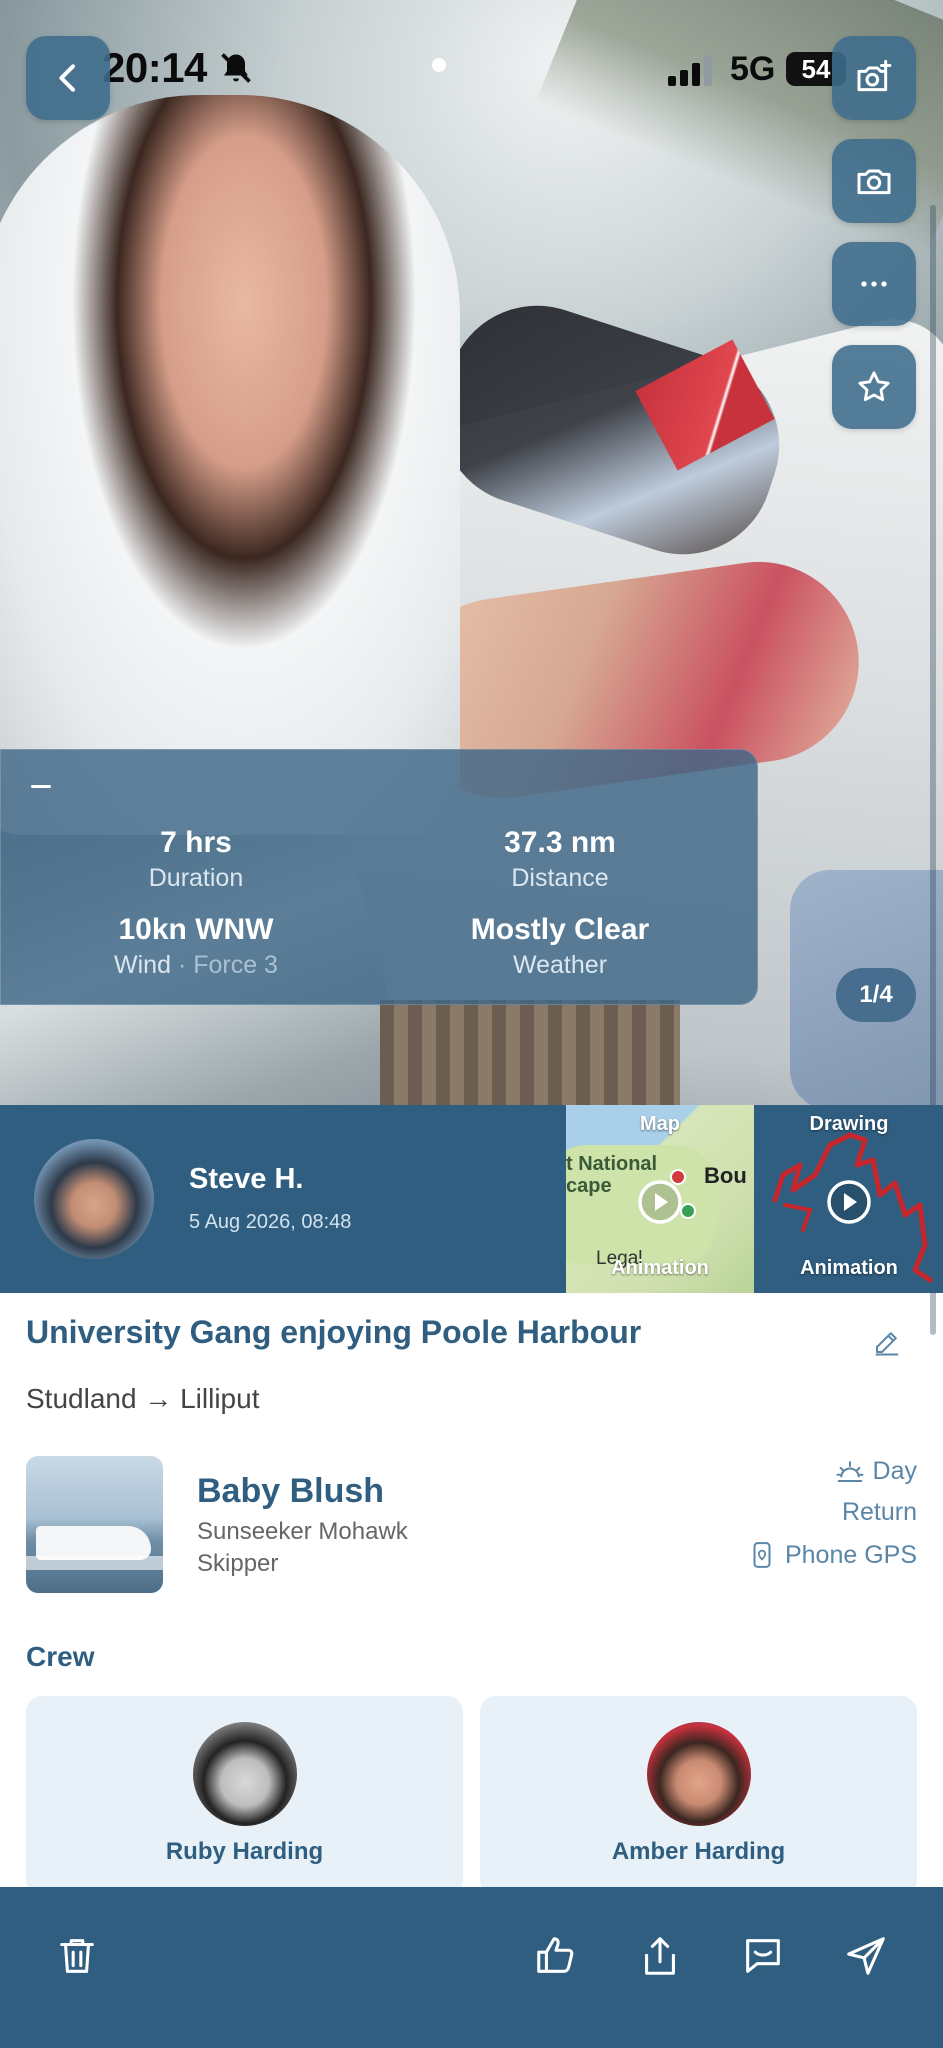  What do you see at coordinates (725, 1175) in the screenshot?
I see `map-town-label: Bou` at bounding box center [725, 1175].